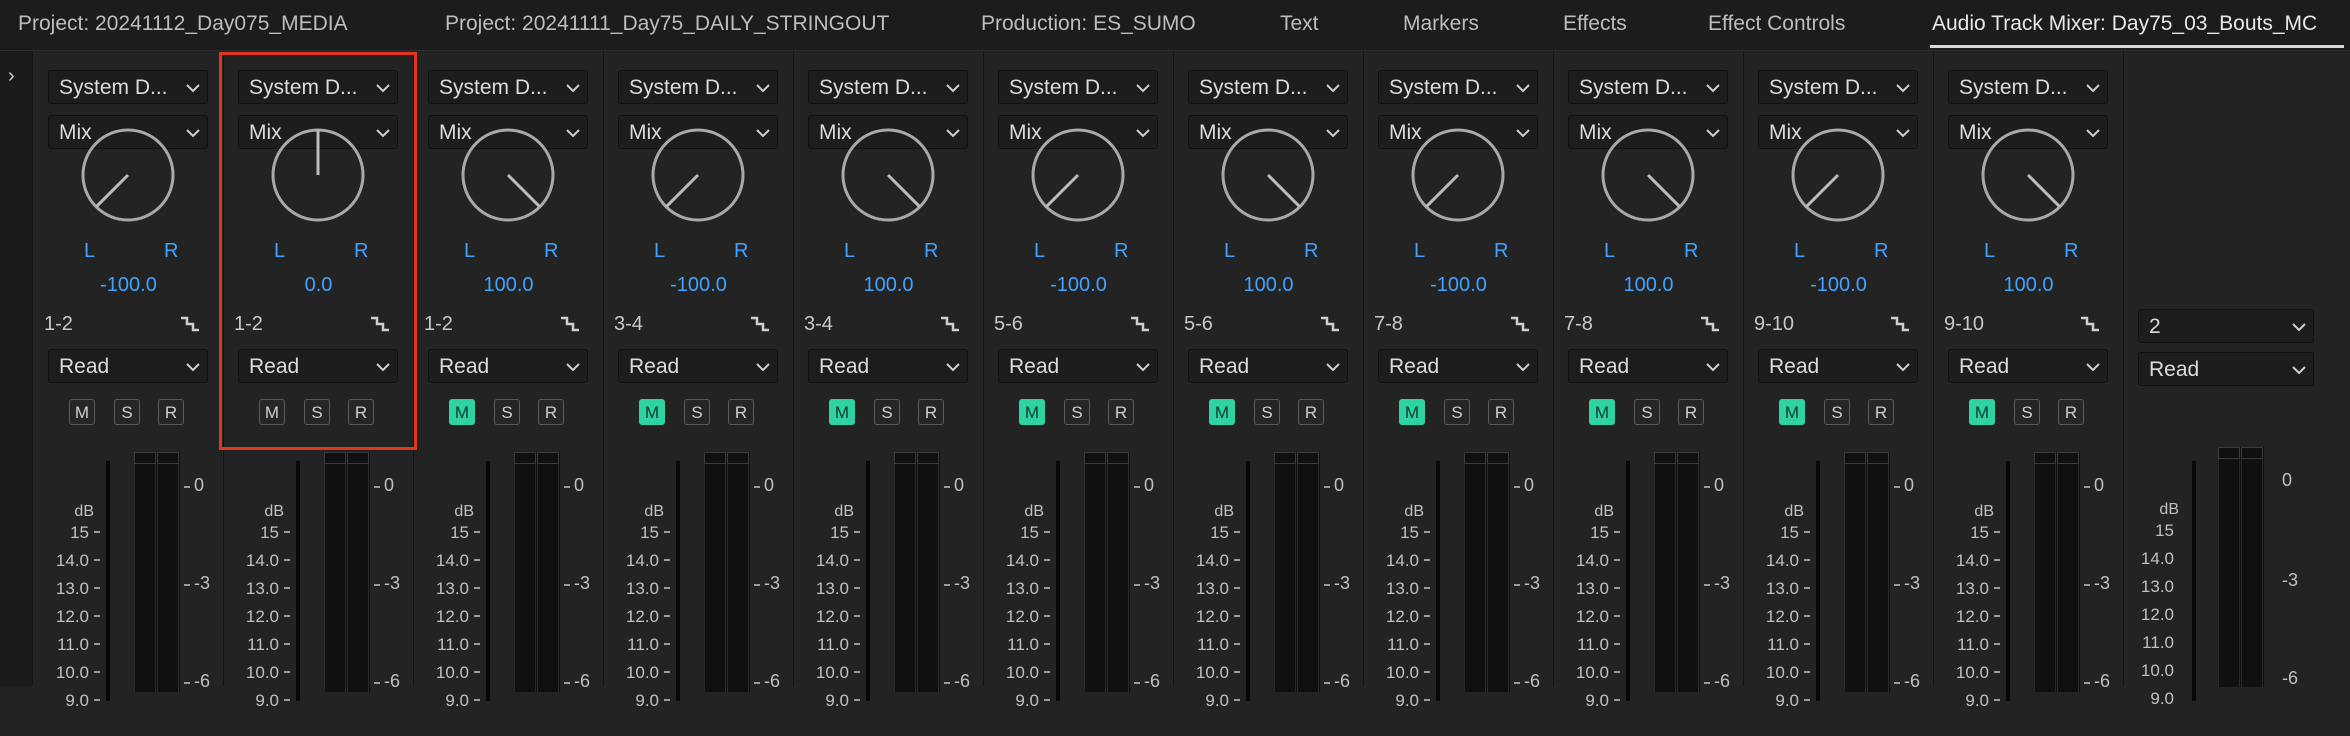 The image size is (2350, 736). Describe the element at coordinates (1595, 24) in the screenshot. I see `tab-5: Effects` at that location.